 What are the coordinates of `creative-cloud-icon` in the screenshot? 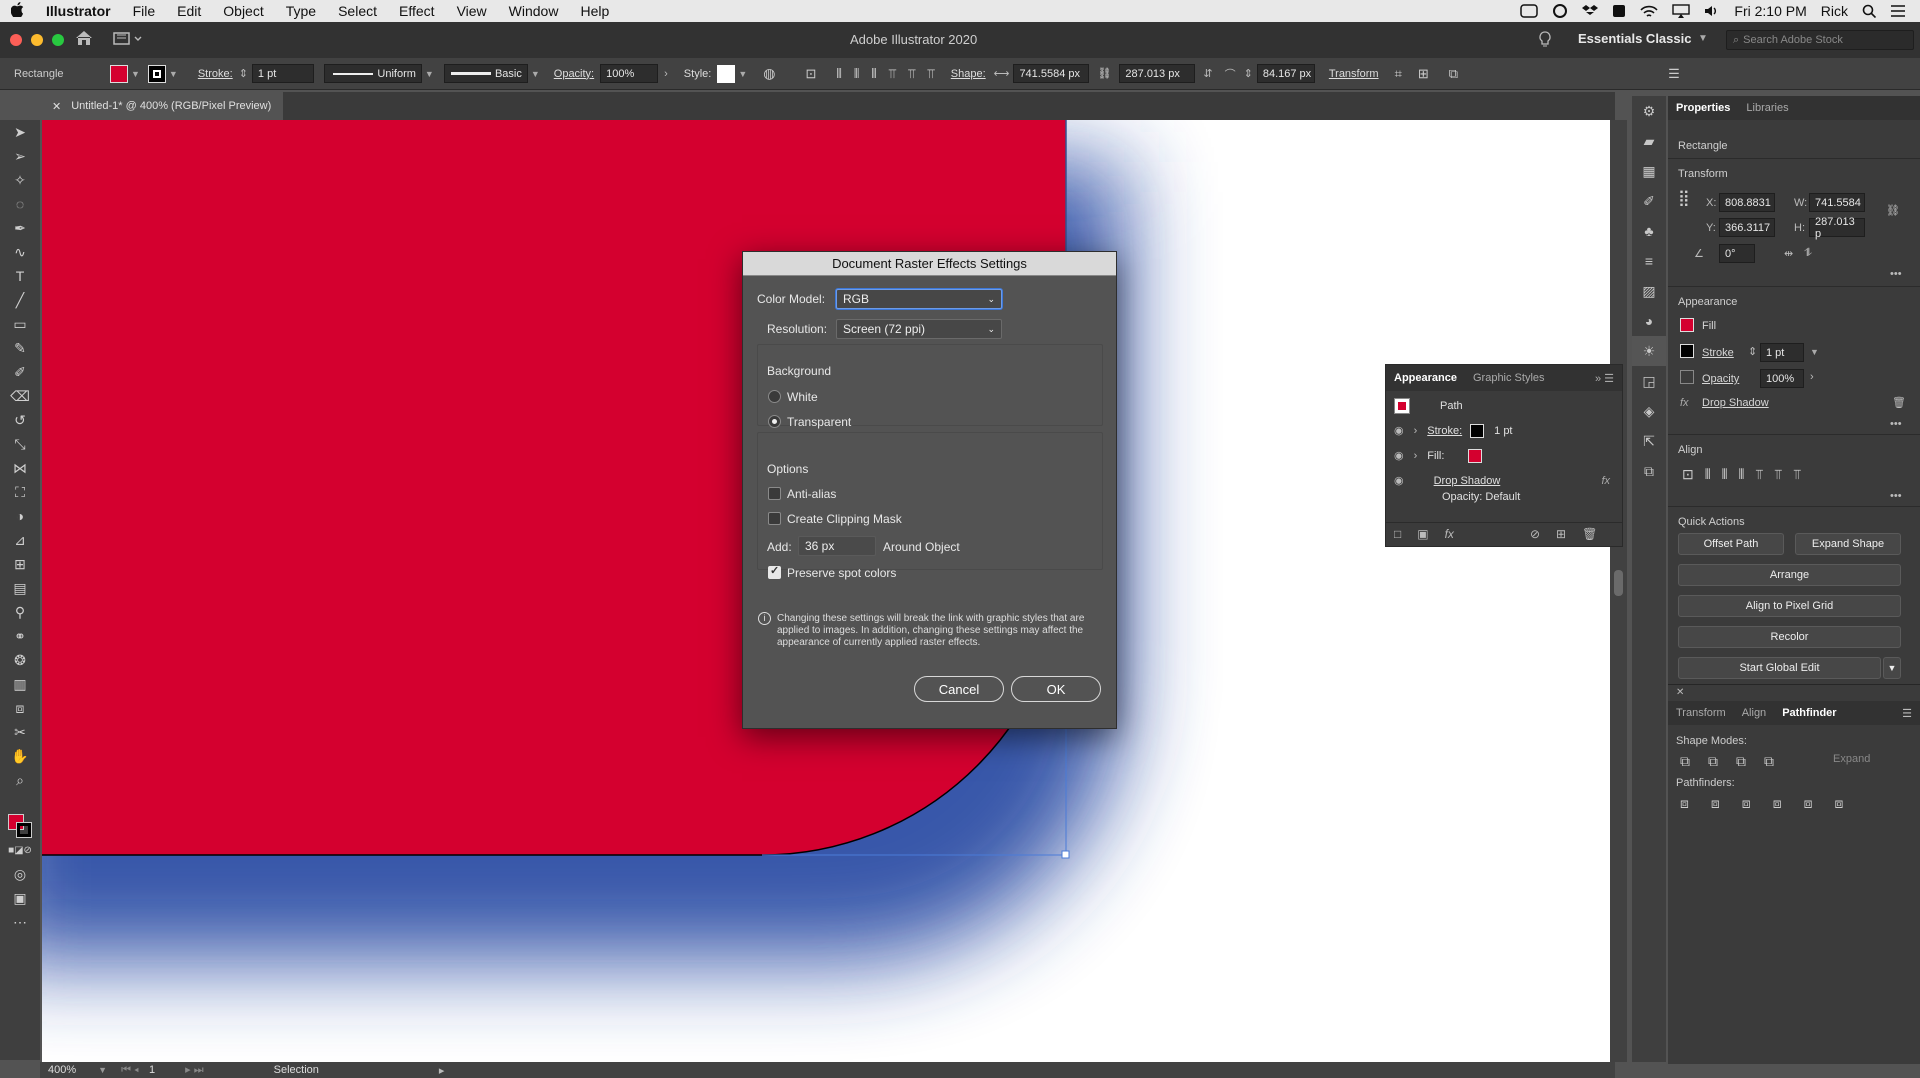 It's located at (1529, 11).